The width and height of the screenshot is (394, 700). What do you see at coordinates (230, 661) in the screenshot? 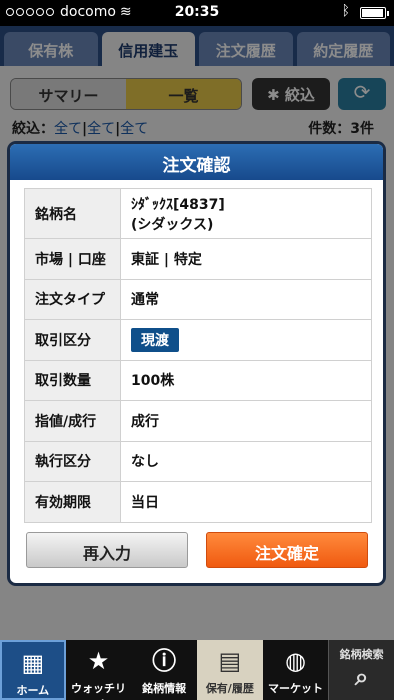
I see `clipboard-icon: ▤` at bounding box center [230, 661].